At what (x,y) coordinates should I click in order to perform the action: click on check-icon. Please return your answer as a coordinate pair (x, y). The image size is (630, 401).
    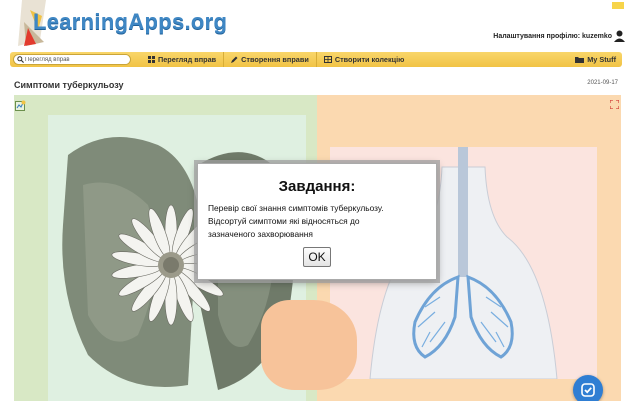
    Looking at the image, I should click on (588, 390).